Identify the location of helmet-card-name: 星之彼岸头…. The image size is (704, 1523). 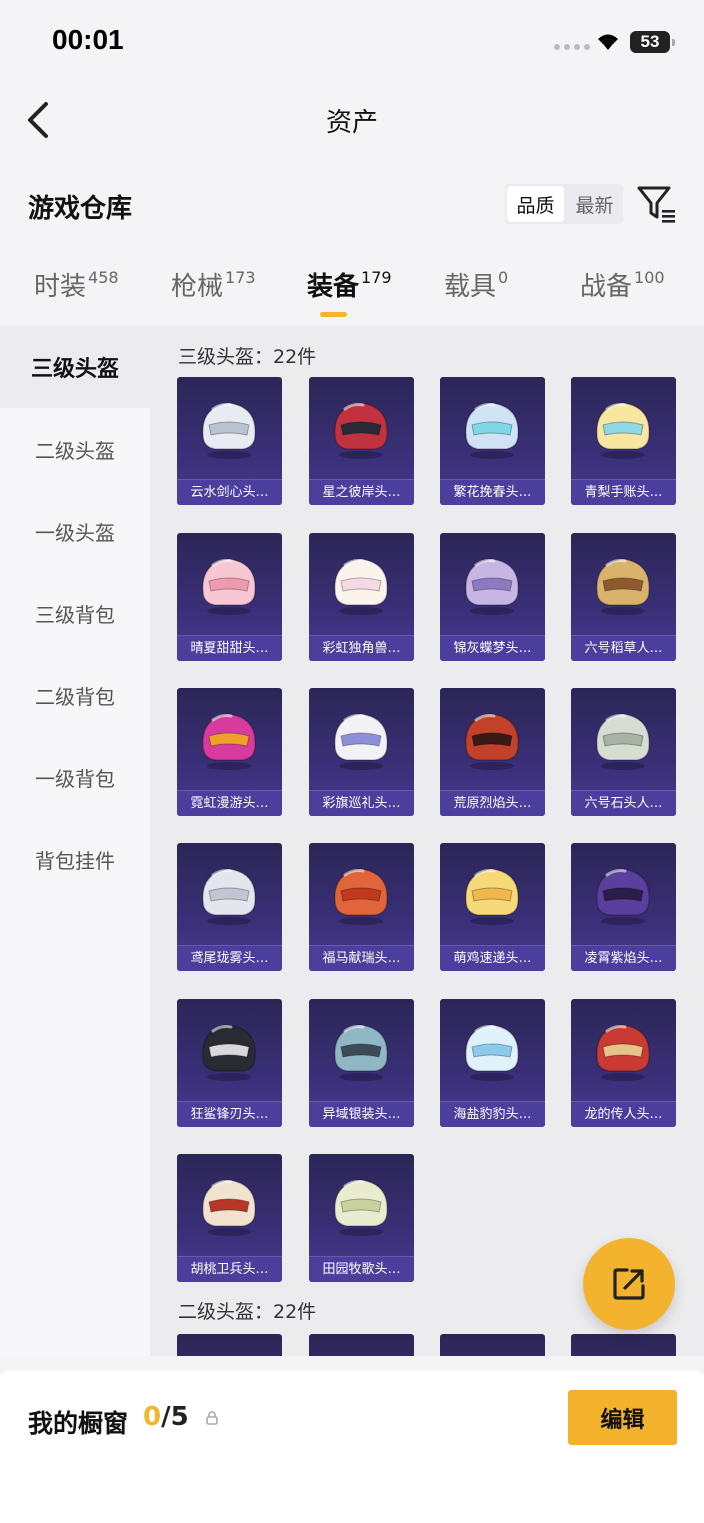
(361, 492).